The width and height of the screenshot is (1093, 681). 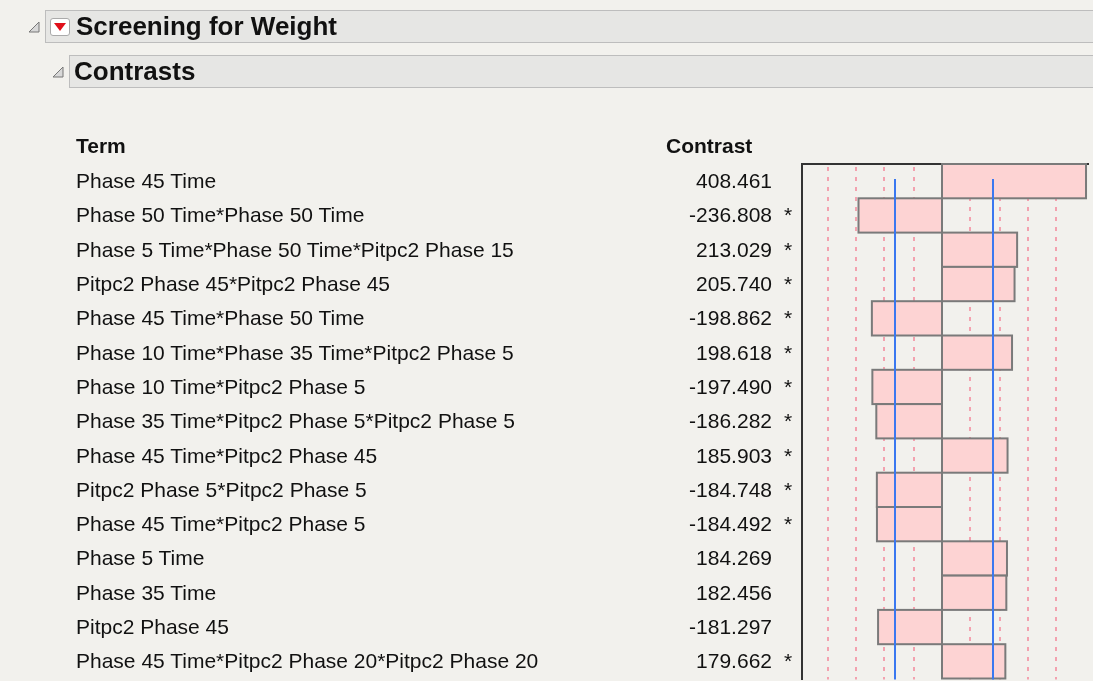 What do you see at coordinates (733, 352) in the screenshot?
I see `contrast-cell-text: 198.618` at bounding box center [733, 352].